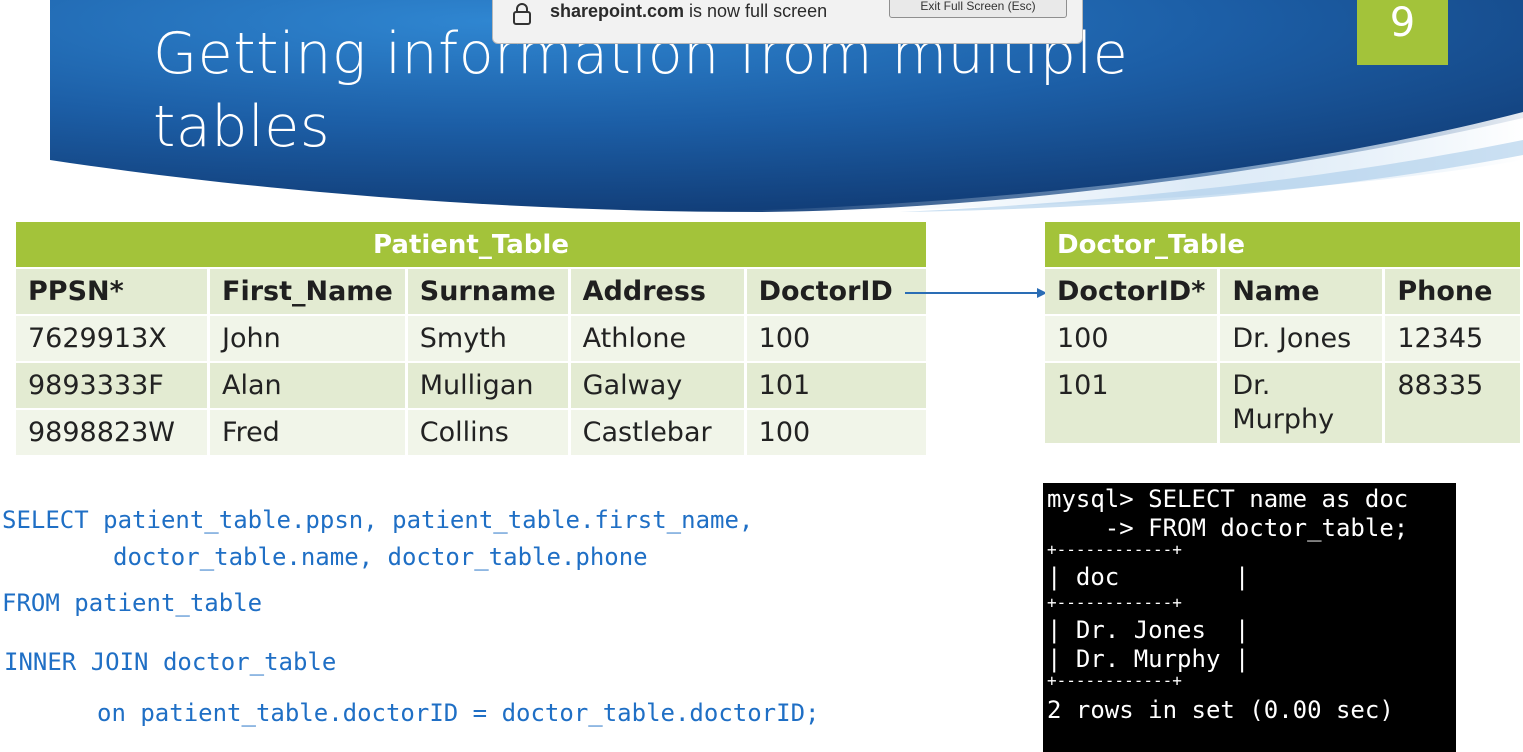 The height and width of the screenshot is (752, 1523). I want to click on doctor-table-header-row: DoctorID* Name Phone, so click(1284, 292).